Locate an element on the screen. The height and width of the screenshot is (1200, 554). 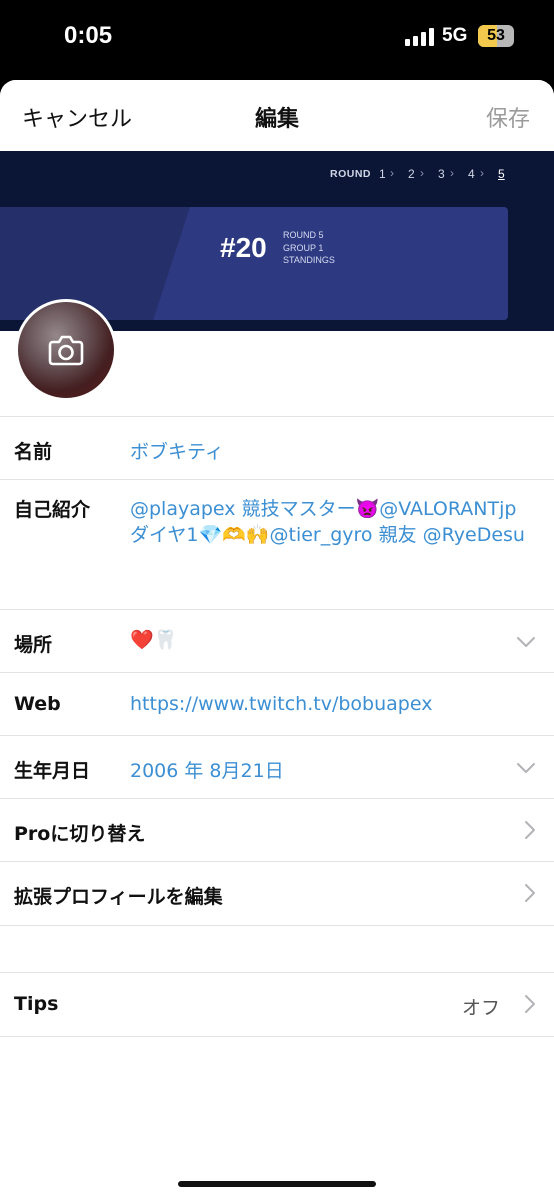
nav-bar: キャンセル 編集 保存 is located at coordinates (277, 115).